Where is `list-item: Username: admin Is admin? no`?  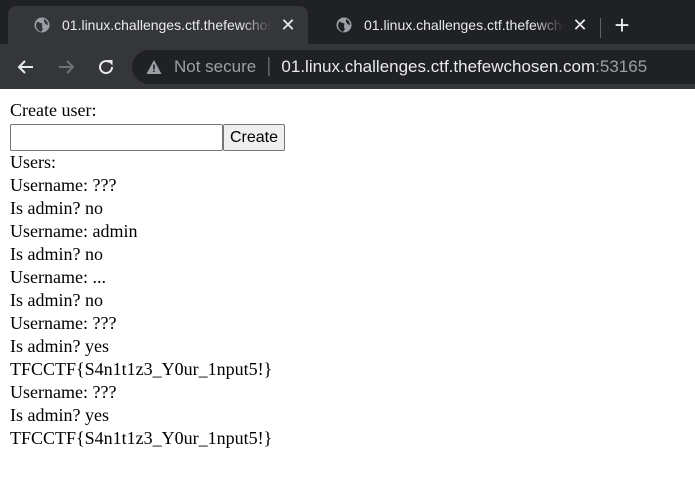 list-item: Username: admin Is admin? no is located at coordinates (347, 243).